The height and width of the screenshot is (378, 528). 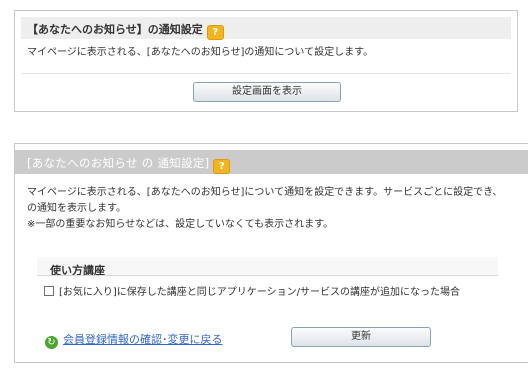 I want to click on panel-title-text: [あなたへのお知らせ の 通知設定], so click(x=118, y=163).